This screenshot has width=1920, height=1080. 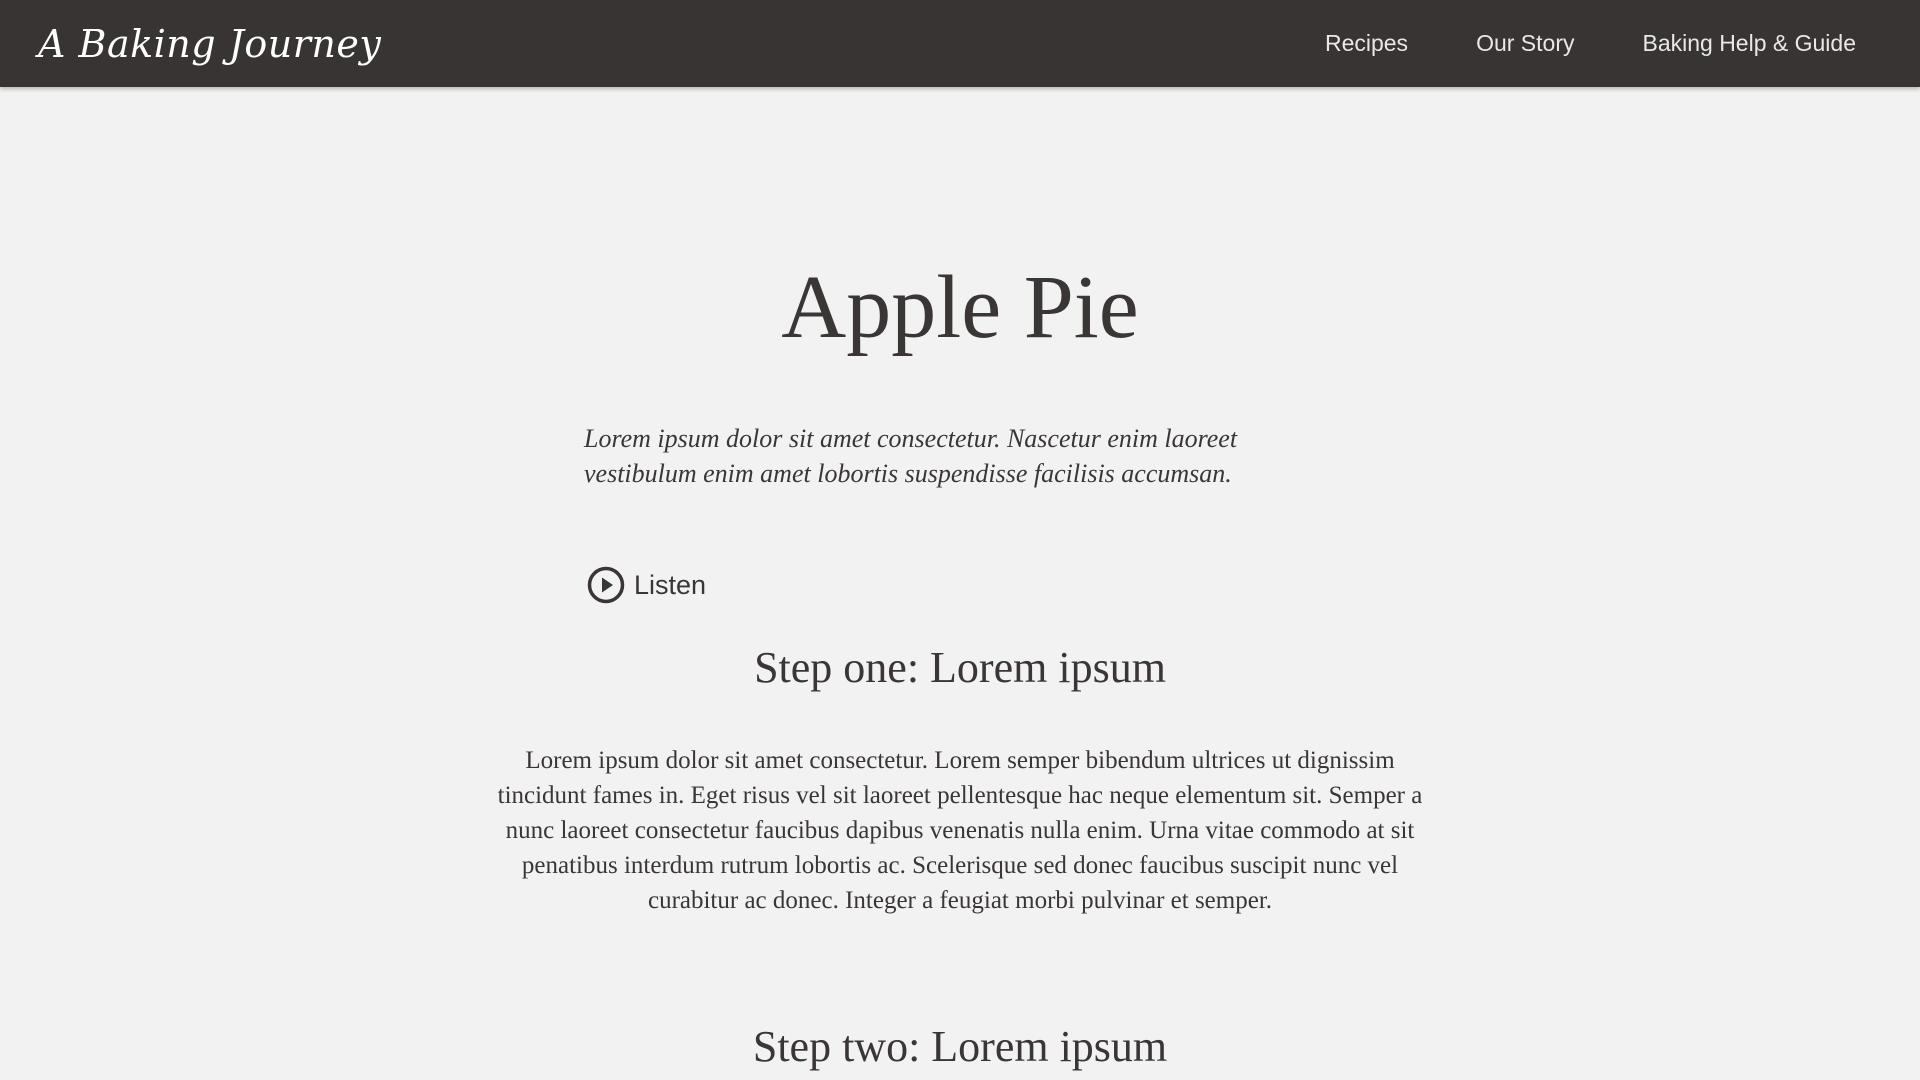 What do you see at coordinates (960, 307) in the screenshot?
I see `page-title: Apple Pie` at bounding box center [960, 307].